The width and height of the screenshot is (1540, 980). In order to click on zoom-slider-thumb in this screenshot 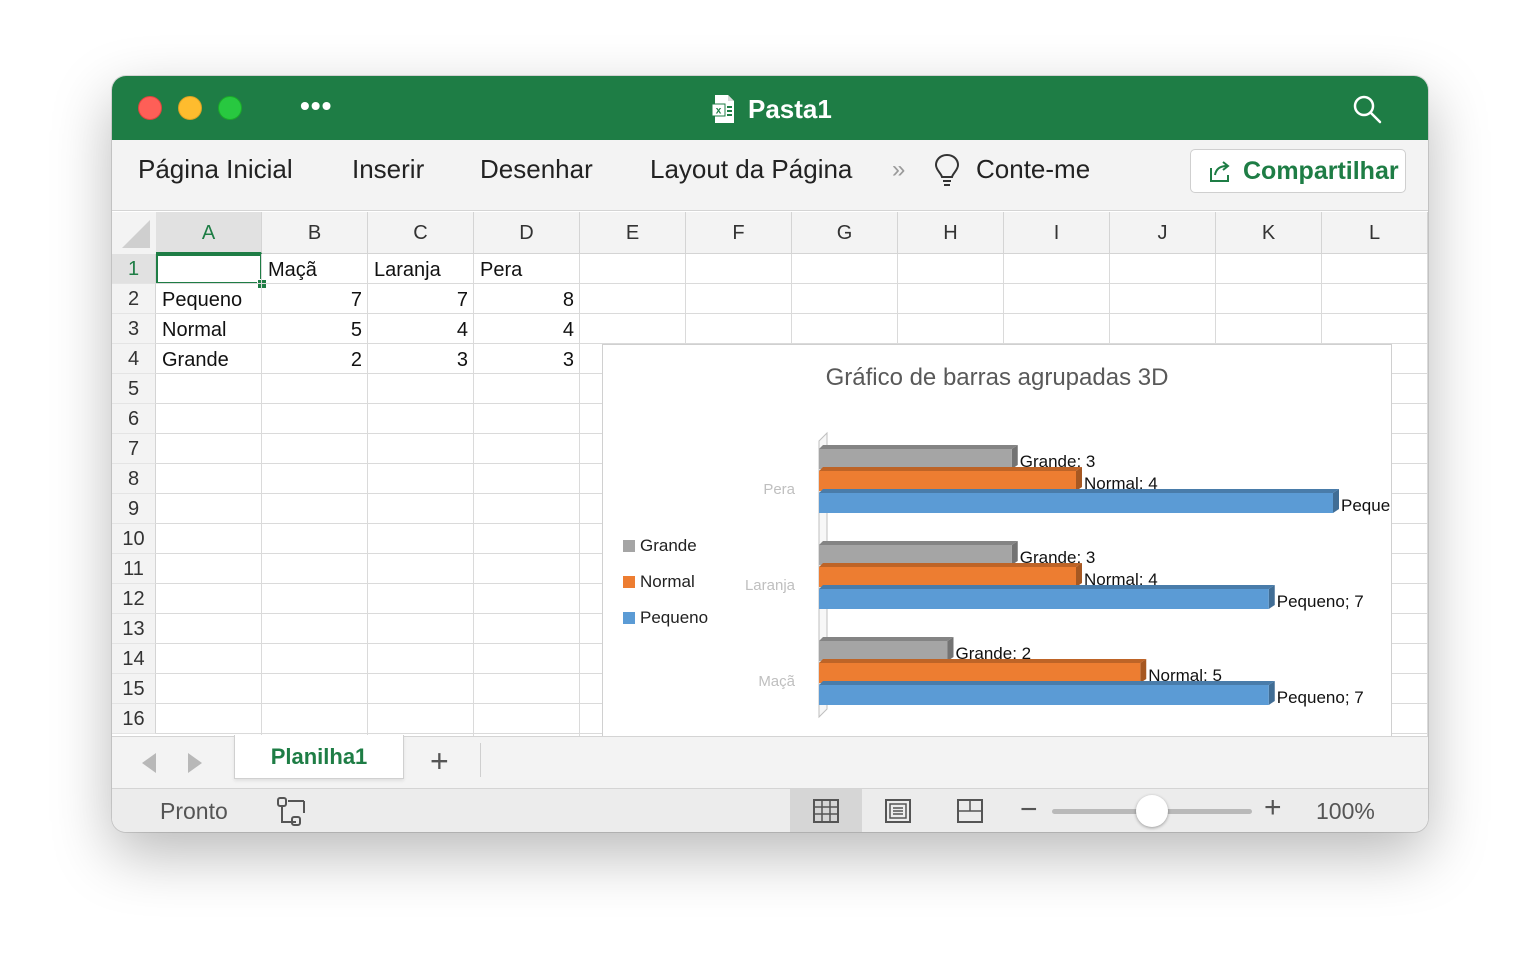, I will do `click(1152, 811)`.